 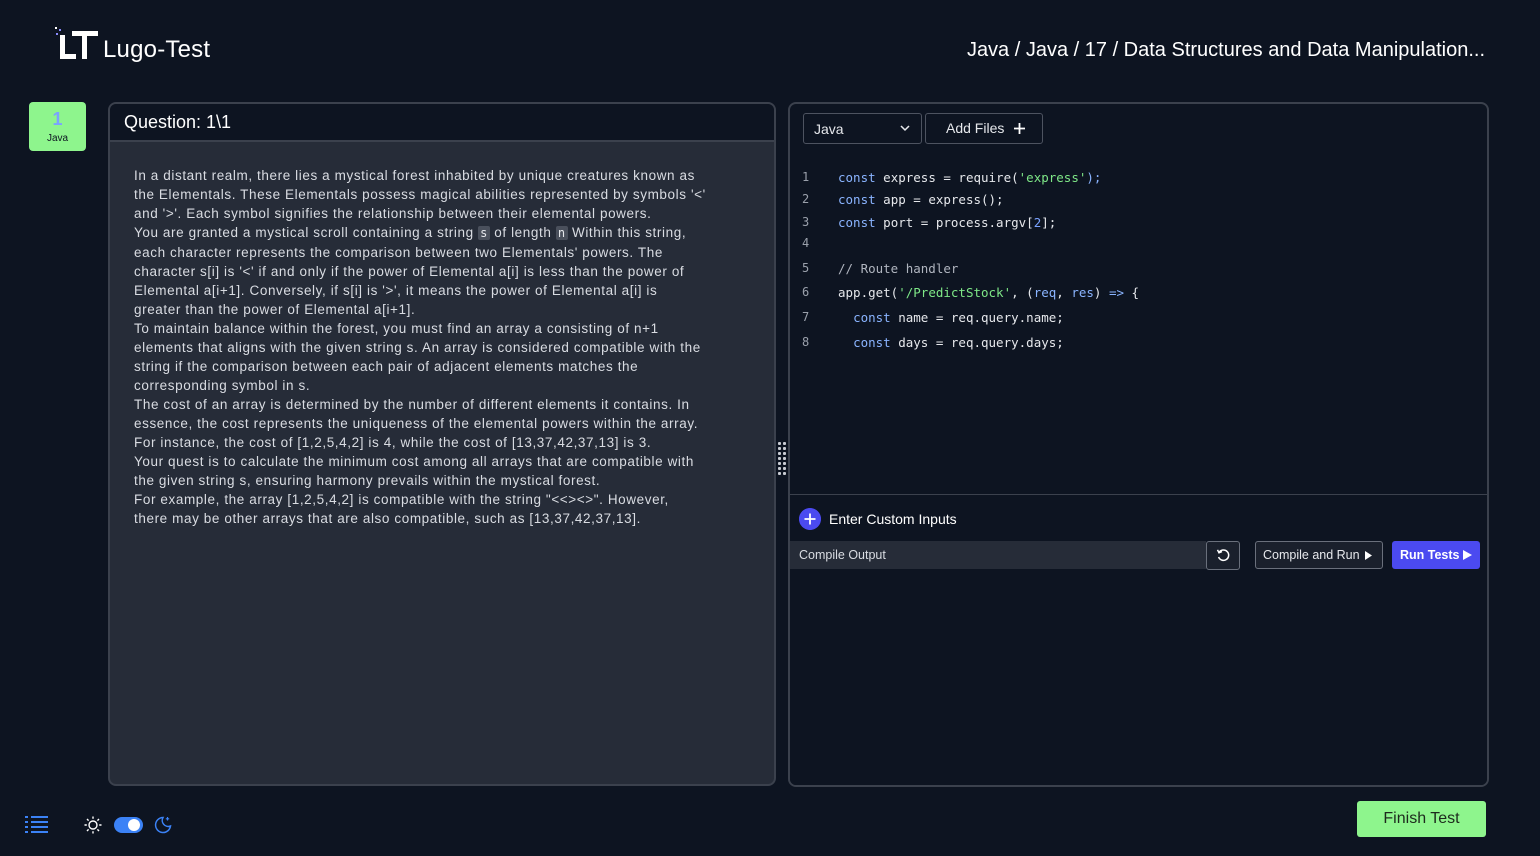 I want to click on reset-button, so click(x=1223, y=555).